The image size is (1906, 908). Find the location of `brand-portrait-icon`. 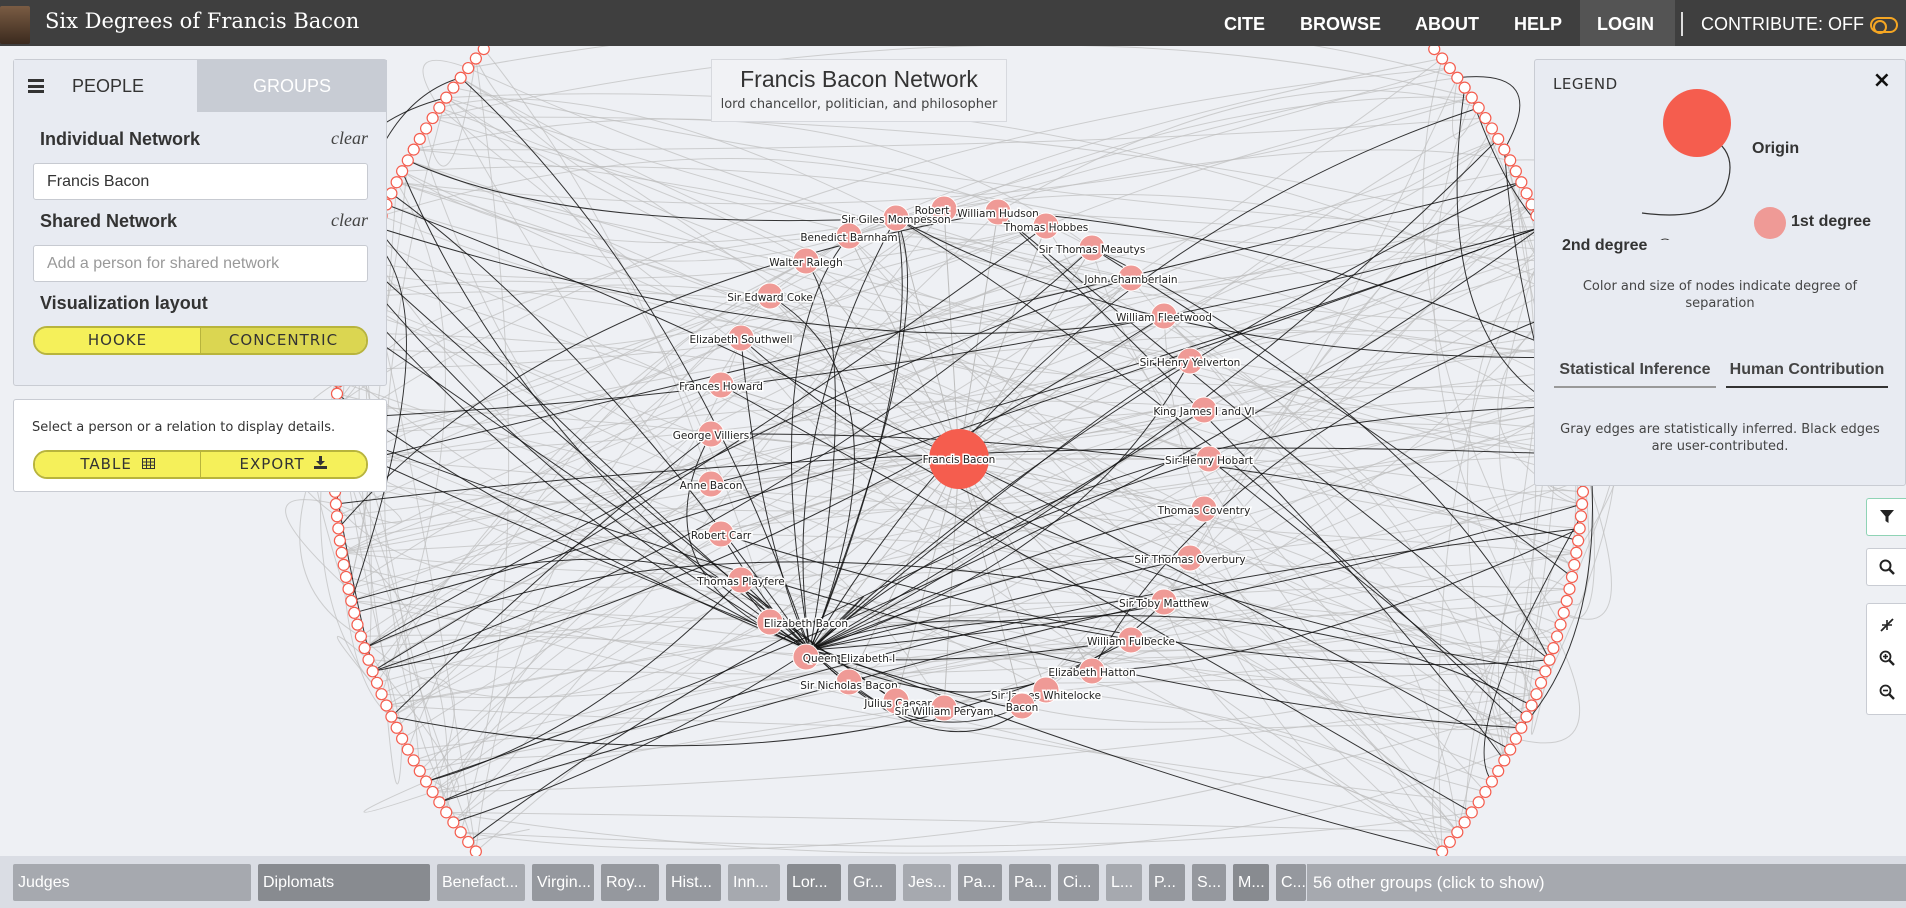

brand-portrait-icon is located at coordinates (15, 25).